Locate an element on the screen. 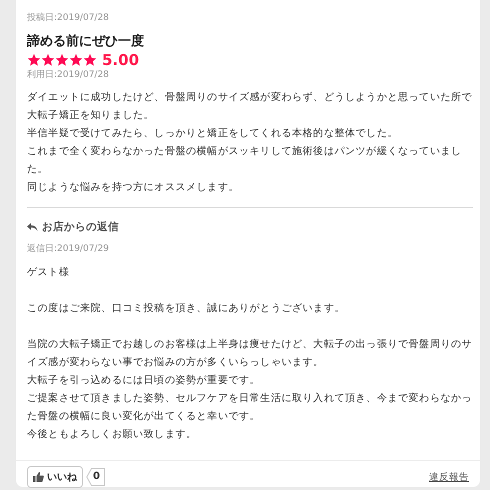 The height and width of the screenshot is (490, 490). like-count: 0 is located at coordinates (95, 477).